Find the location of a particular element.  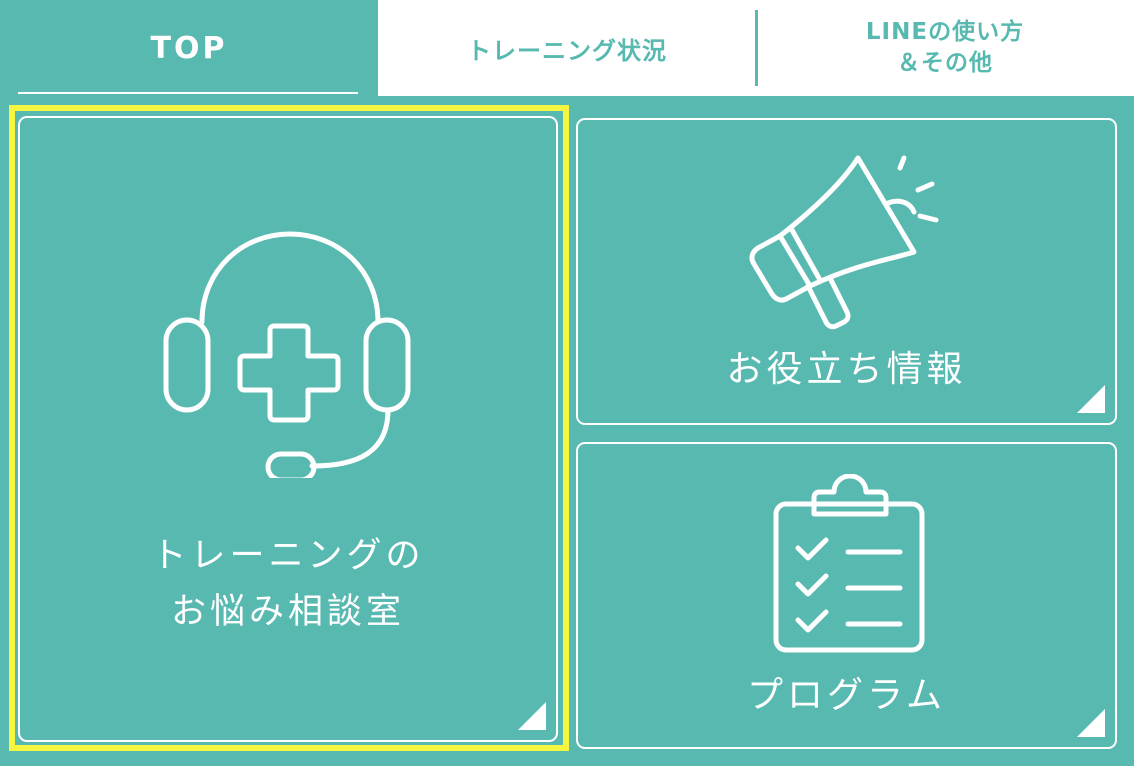

tab-line-usage: LINEの使い方 ＆その他 is located at coordinates (945, 48).